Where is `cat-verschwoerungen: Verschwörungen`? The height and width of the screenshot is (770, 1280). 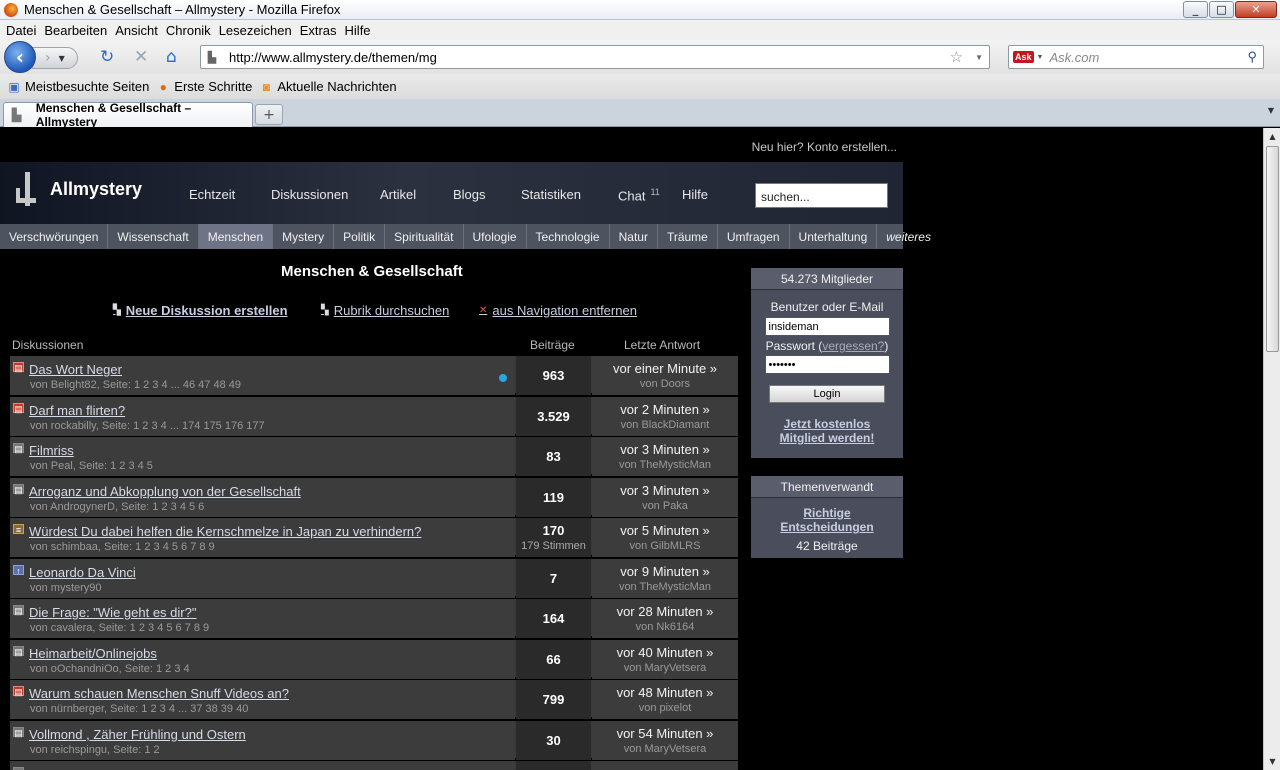 cat-verschwoerungen: Verschwörungen is located at coordinates (54, 236).